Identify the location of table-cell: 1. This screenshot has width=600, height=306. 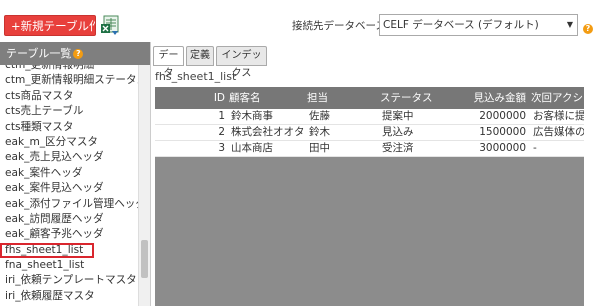
(221, 116).